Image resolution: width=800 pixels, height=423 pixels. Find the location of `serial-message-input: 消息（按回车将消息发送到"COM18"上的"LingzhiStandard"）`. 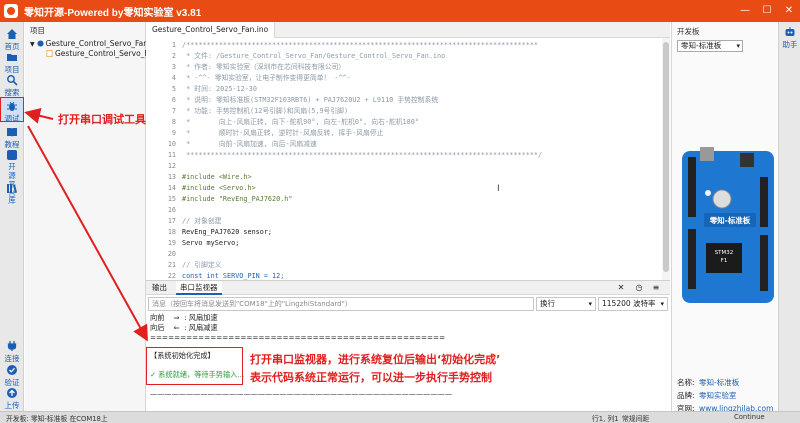

serial-message-input: 消息（按回车将消息发送到"COM18"上的"LingzhiStandard"） is located at coordinates (341, 304).